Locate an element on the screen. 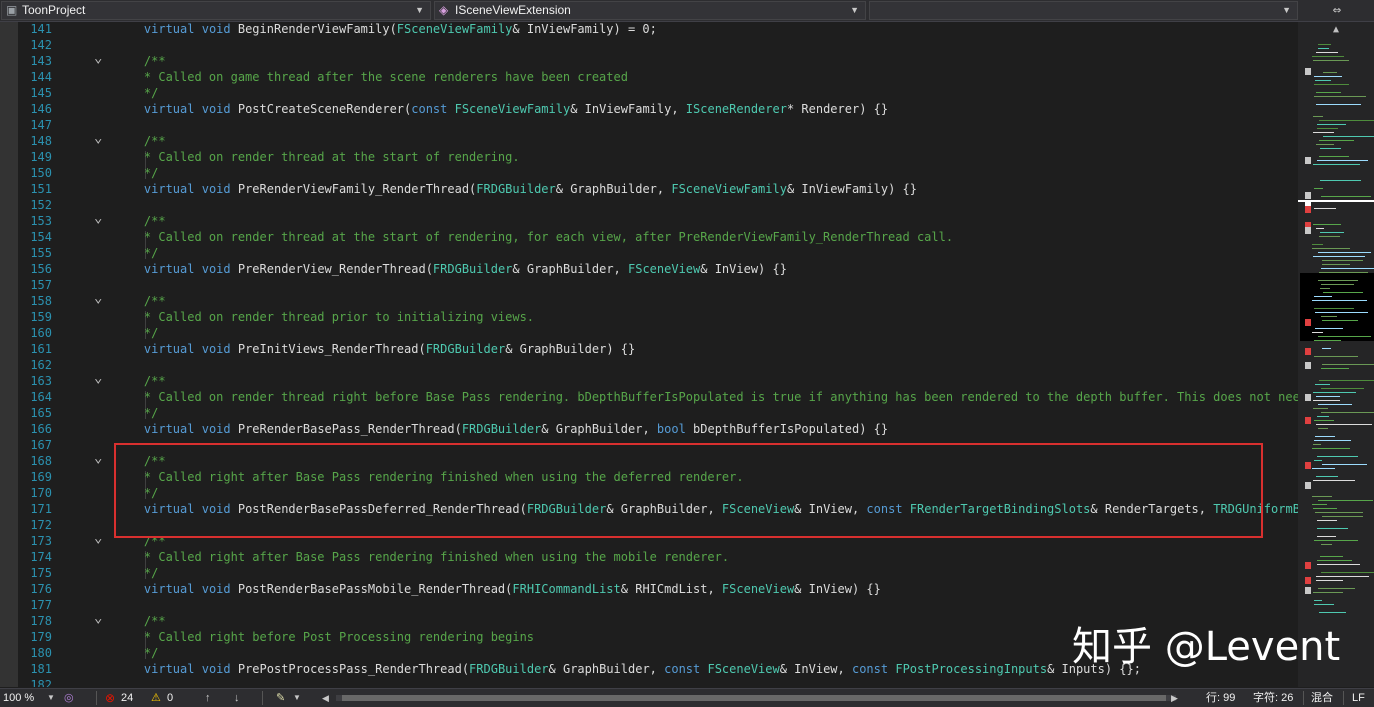 The height and width of the screenshot is (707, 1374). scroll-up-icon: ▲ is located at coordinates (1336, 32).